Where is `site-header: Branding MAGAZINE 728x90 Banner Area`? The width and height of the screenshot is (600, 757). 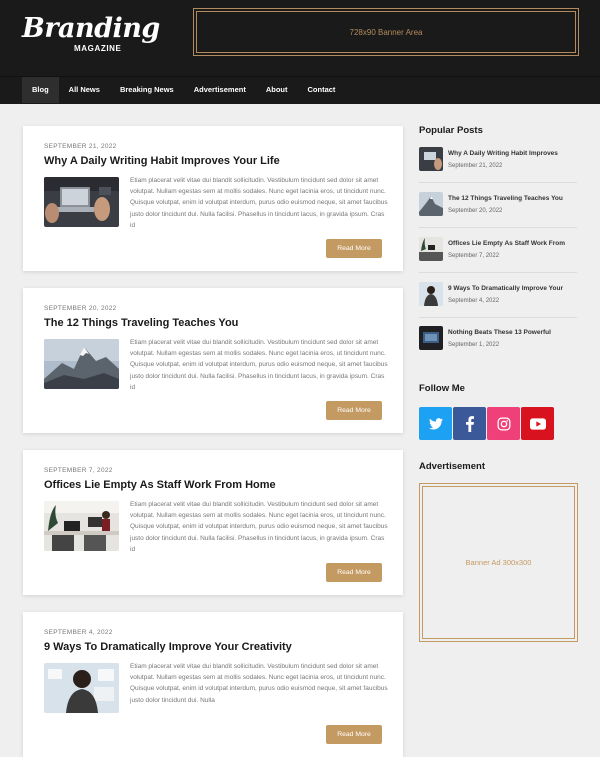
site-header: Branding MAGAZINE 728x90 Banner Area is located at coordinates (300, 38).